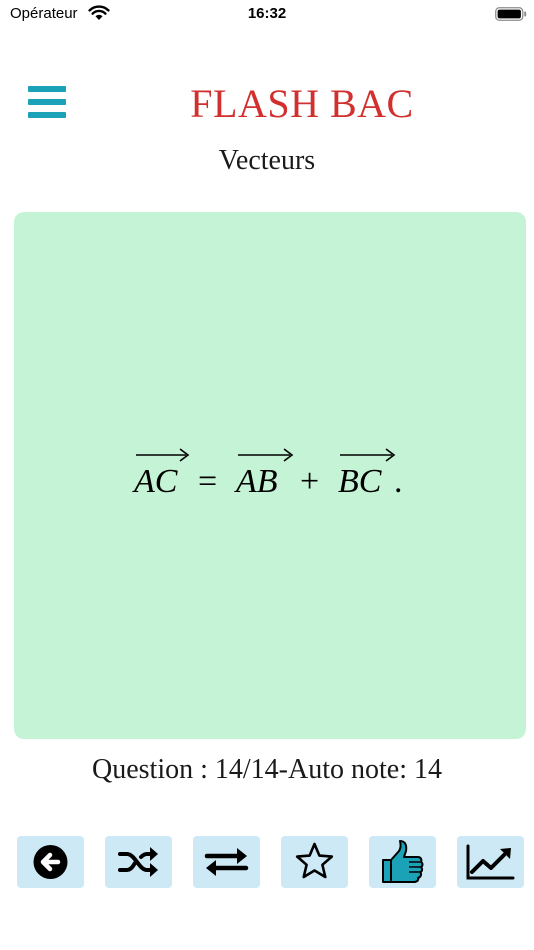 Image resolution: width=534 pixels, height=950 pixels. I want to click on favorite-button, so click(314, 862).